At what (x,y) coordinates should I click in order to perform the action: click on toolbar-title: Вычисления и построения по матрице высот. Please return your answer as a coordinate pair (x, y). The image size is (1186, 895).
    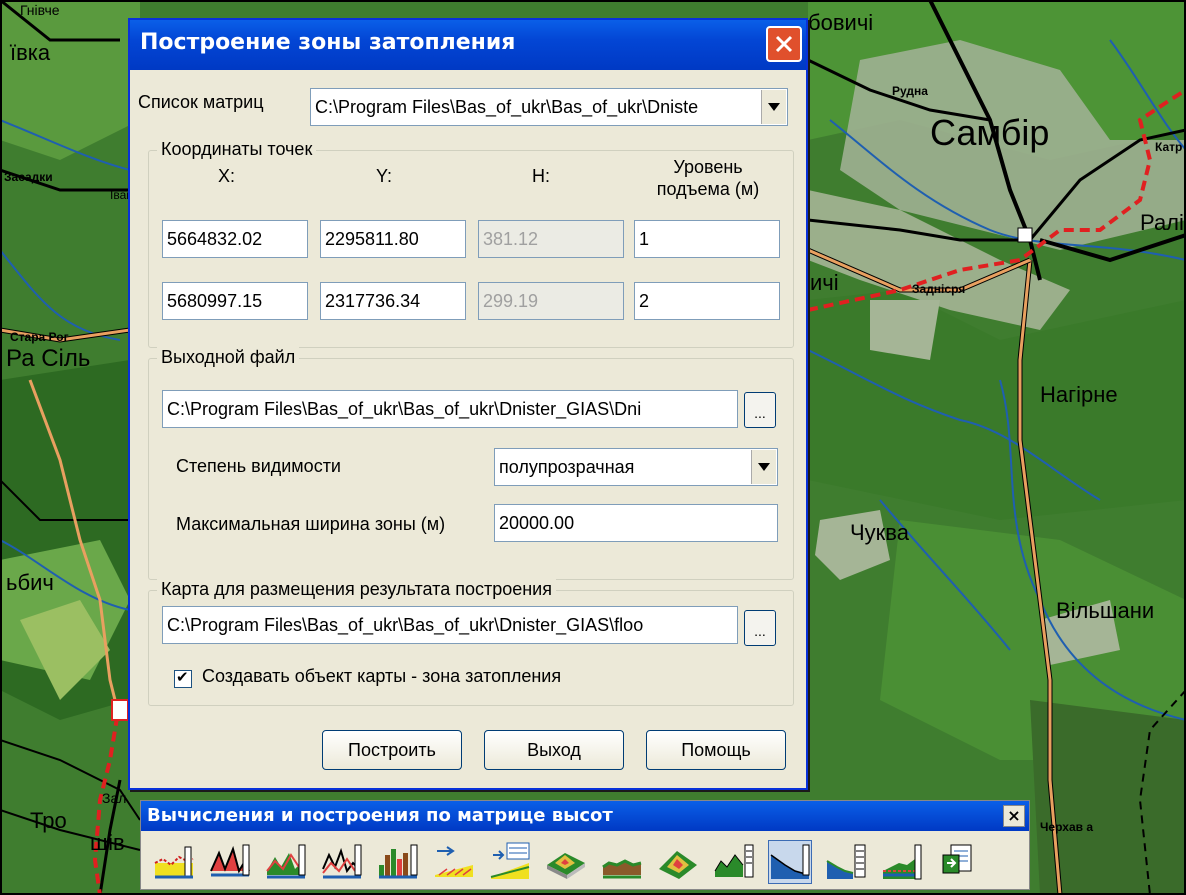
    Looking at the image, I should click on (380, 815).